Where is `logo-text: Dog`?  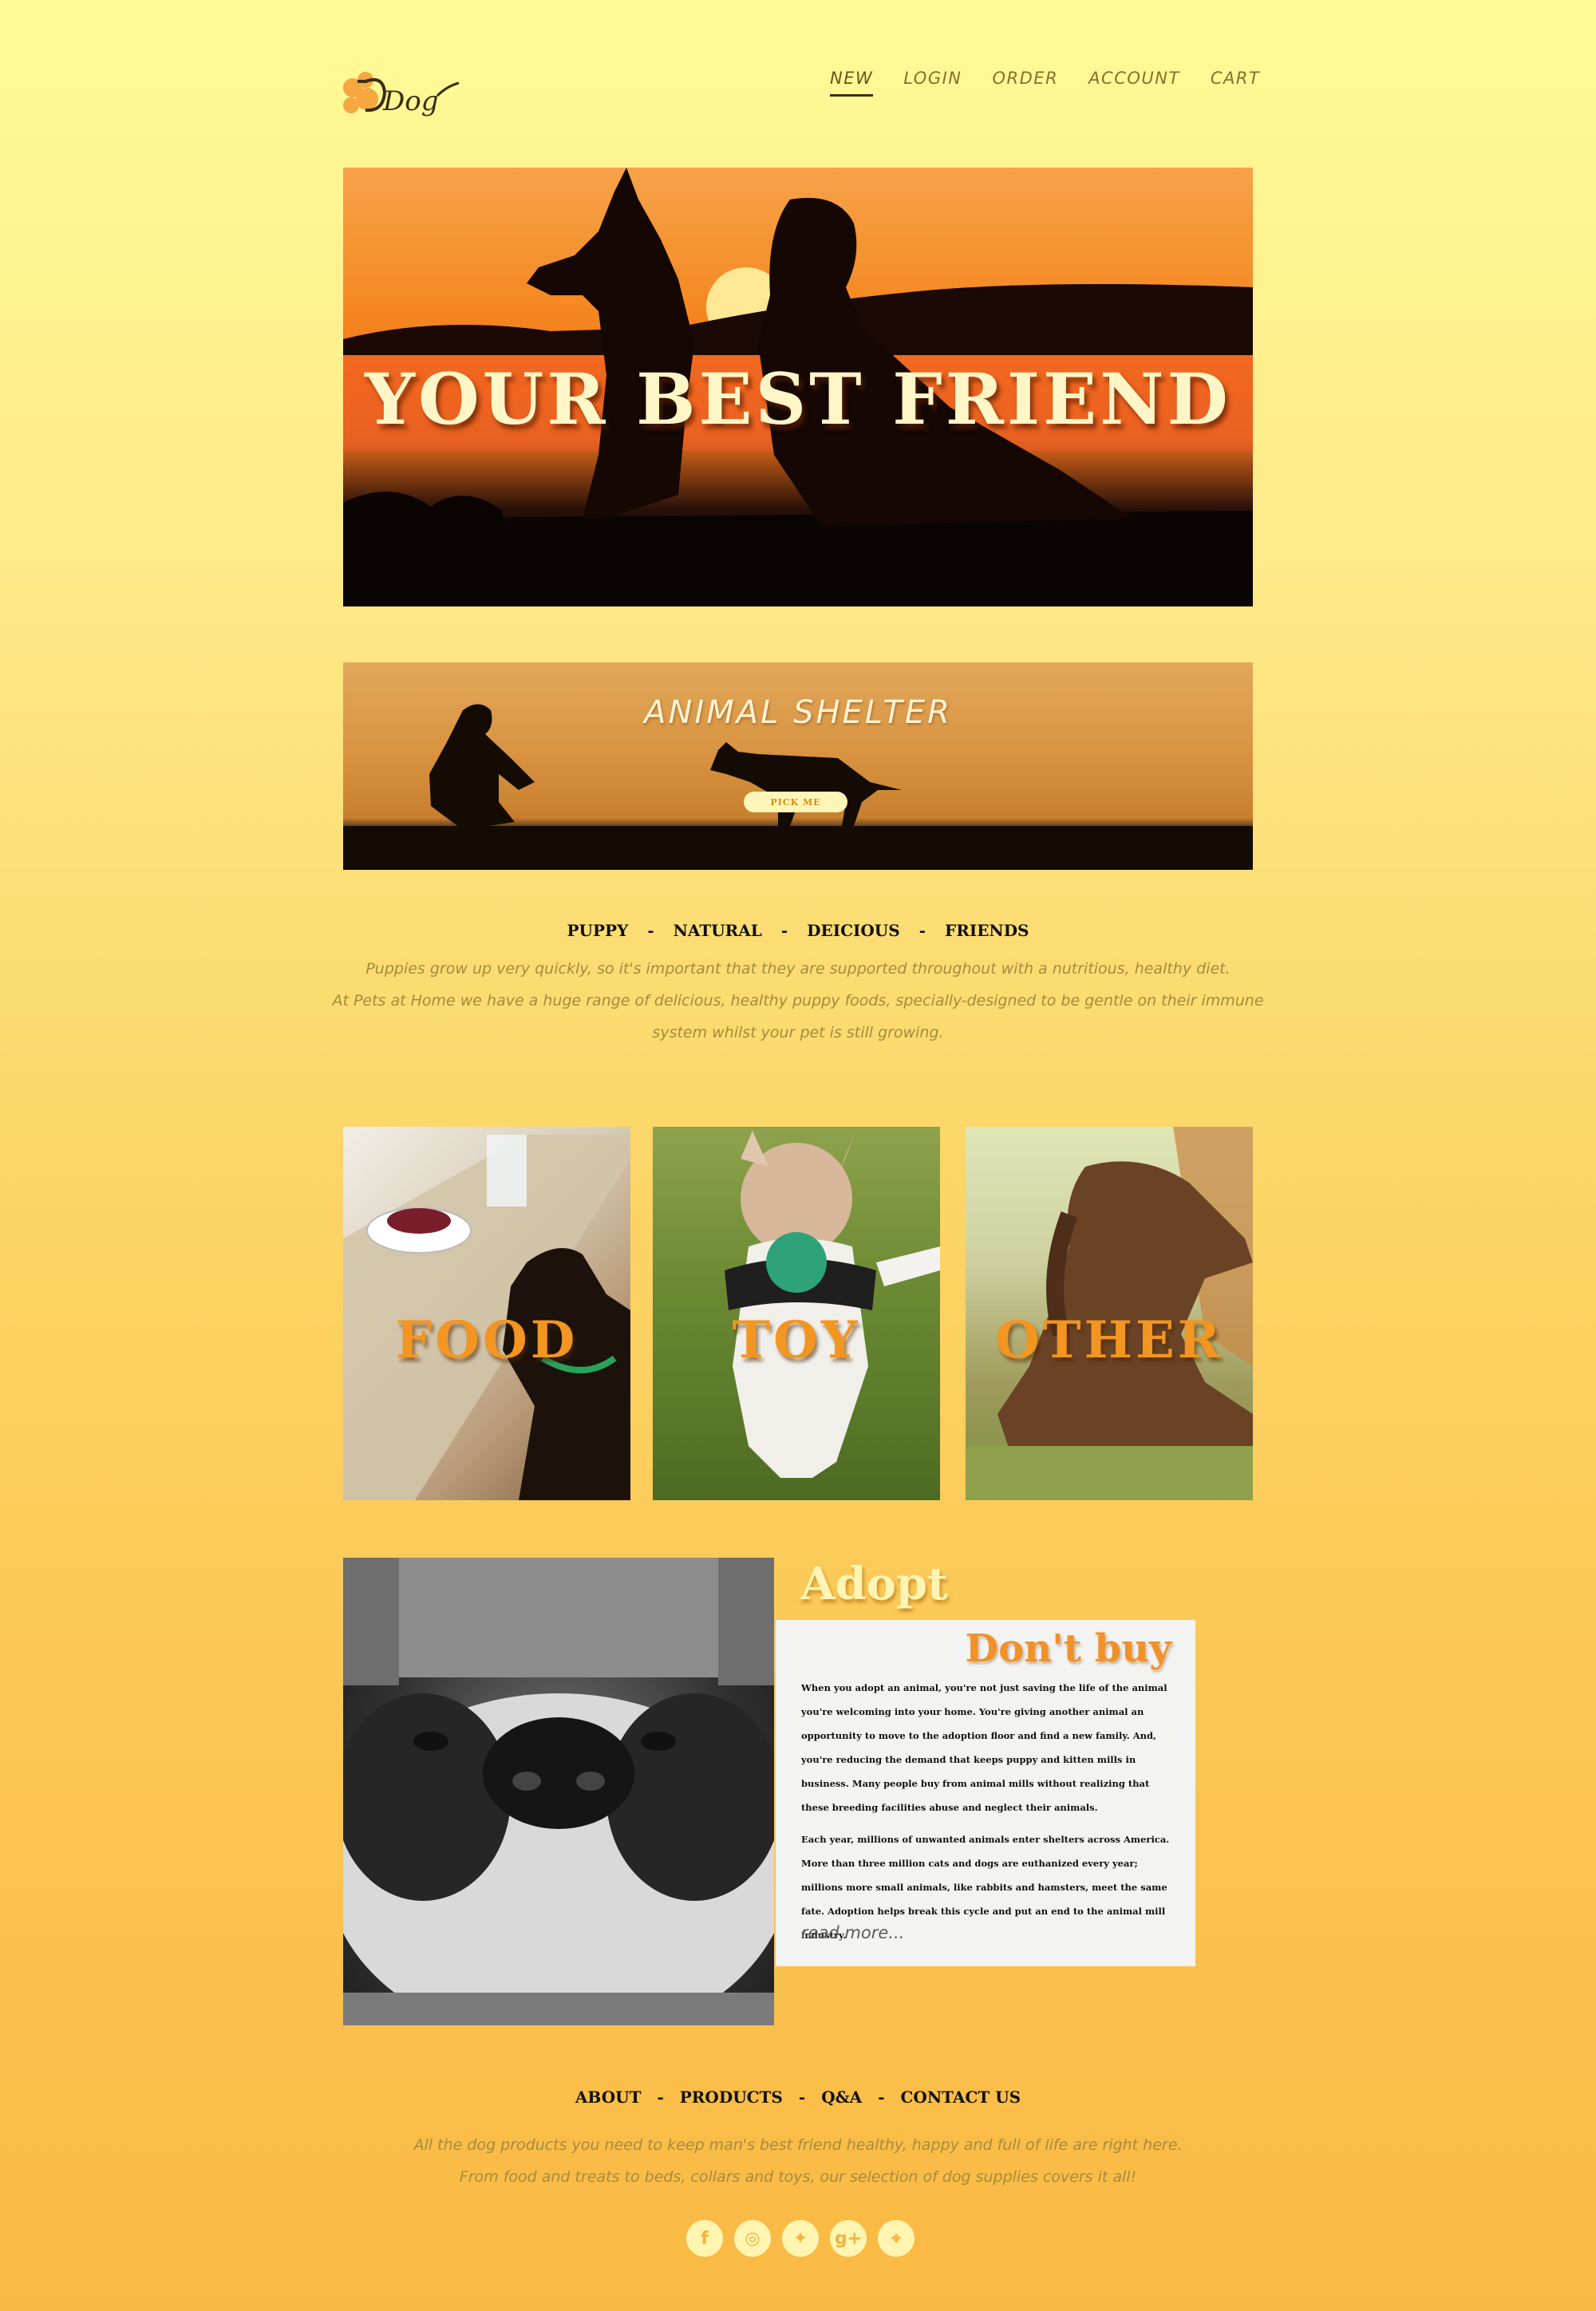
logo-text: Dog is located at coordinates (410, 101).